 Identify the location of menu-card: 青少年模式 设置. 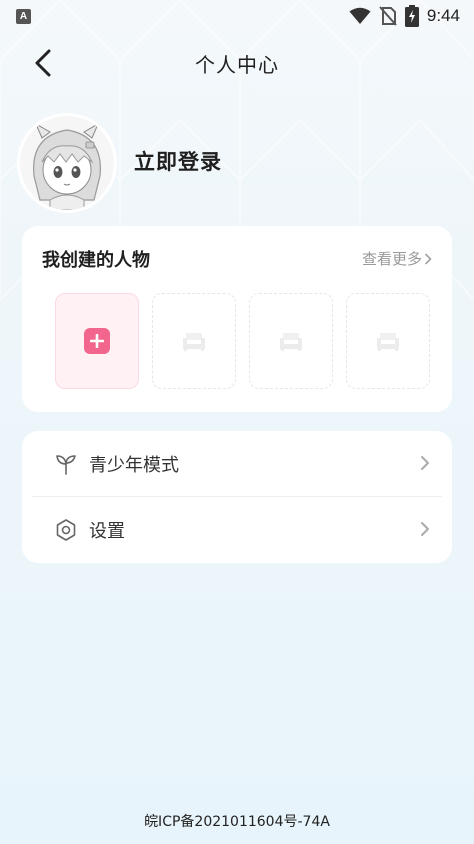
(237, 497).